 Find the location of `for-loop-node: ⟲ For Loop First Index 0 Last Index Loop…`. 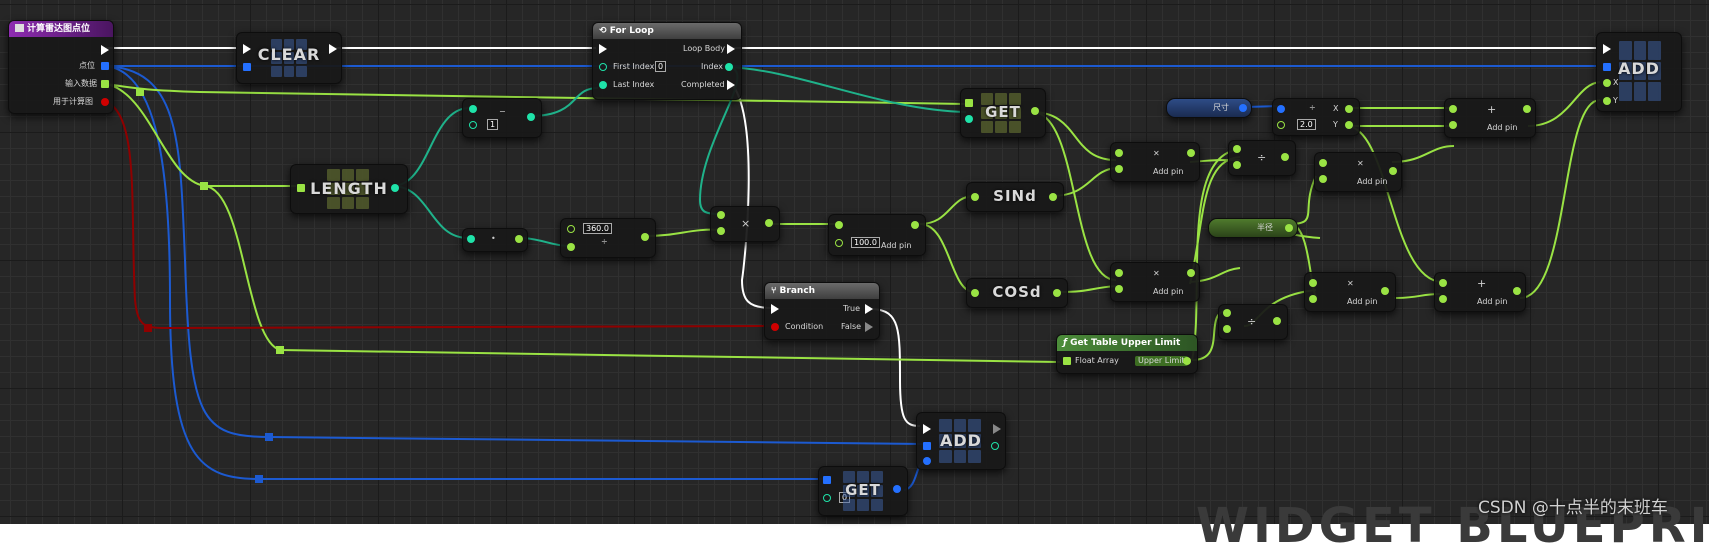

for-loop-node: ⟲ For Loop First Index 0 Last Index Loop… is located at coordinates (667, 61).